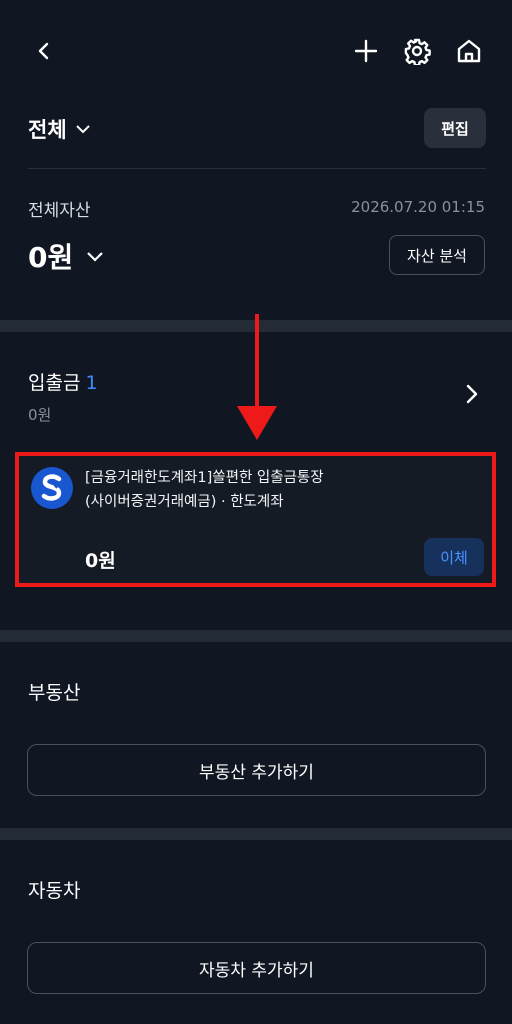  I want to click on shinhan-bank-logo-icon, so click(52, 488).